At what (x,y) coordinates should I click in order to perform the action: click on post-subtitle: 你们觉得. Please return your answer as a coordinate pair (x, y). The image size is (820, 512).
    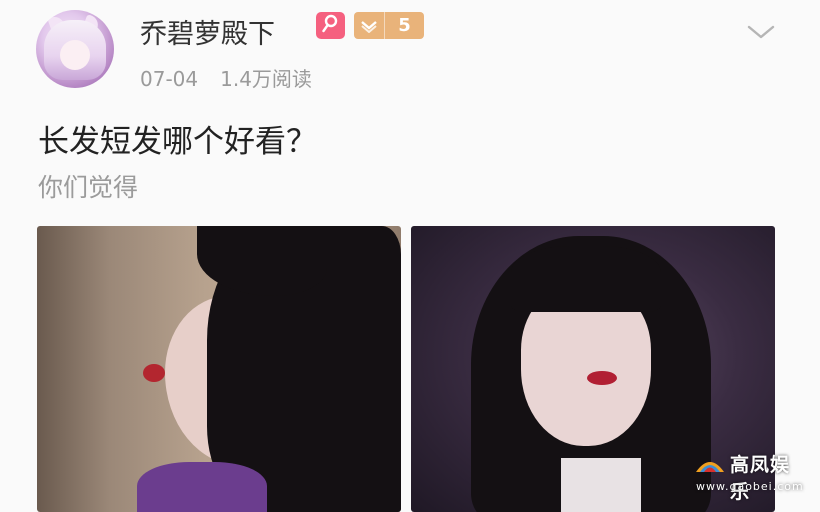
    Looking at the image, I should click on (88, 187).